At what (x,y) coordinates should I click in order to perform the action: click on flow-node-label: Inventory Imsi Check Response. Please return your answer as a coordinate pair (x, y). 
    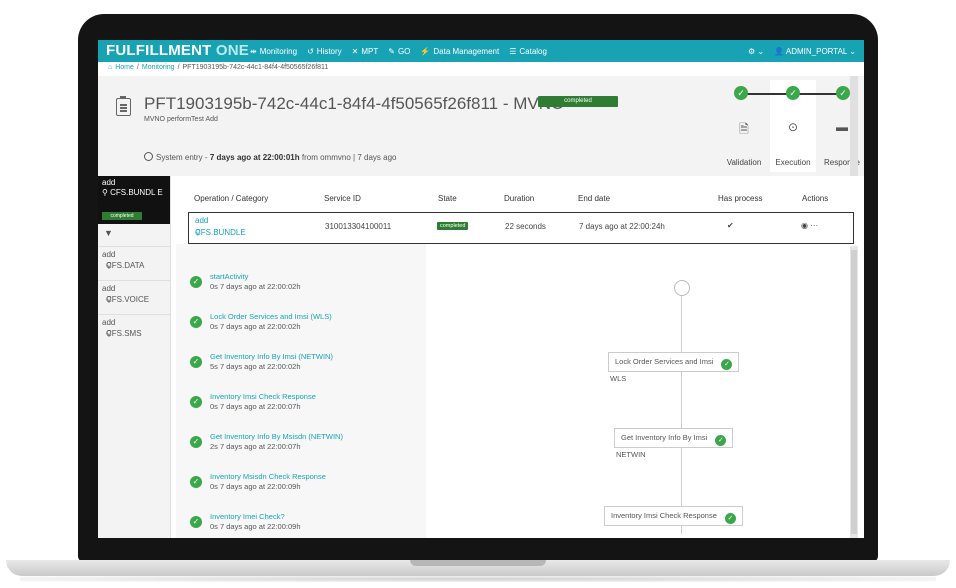
    Looking at the image, I should click on (664, 515).